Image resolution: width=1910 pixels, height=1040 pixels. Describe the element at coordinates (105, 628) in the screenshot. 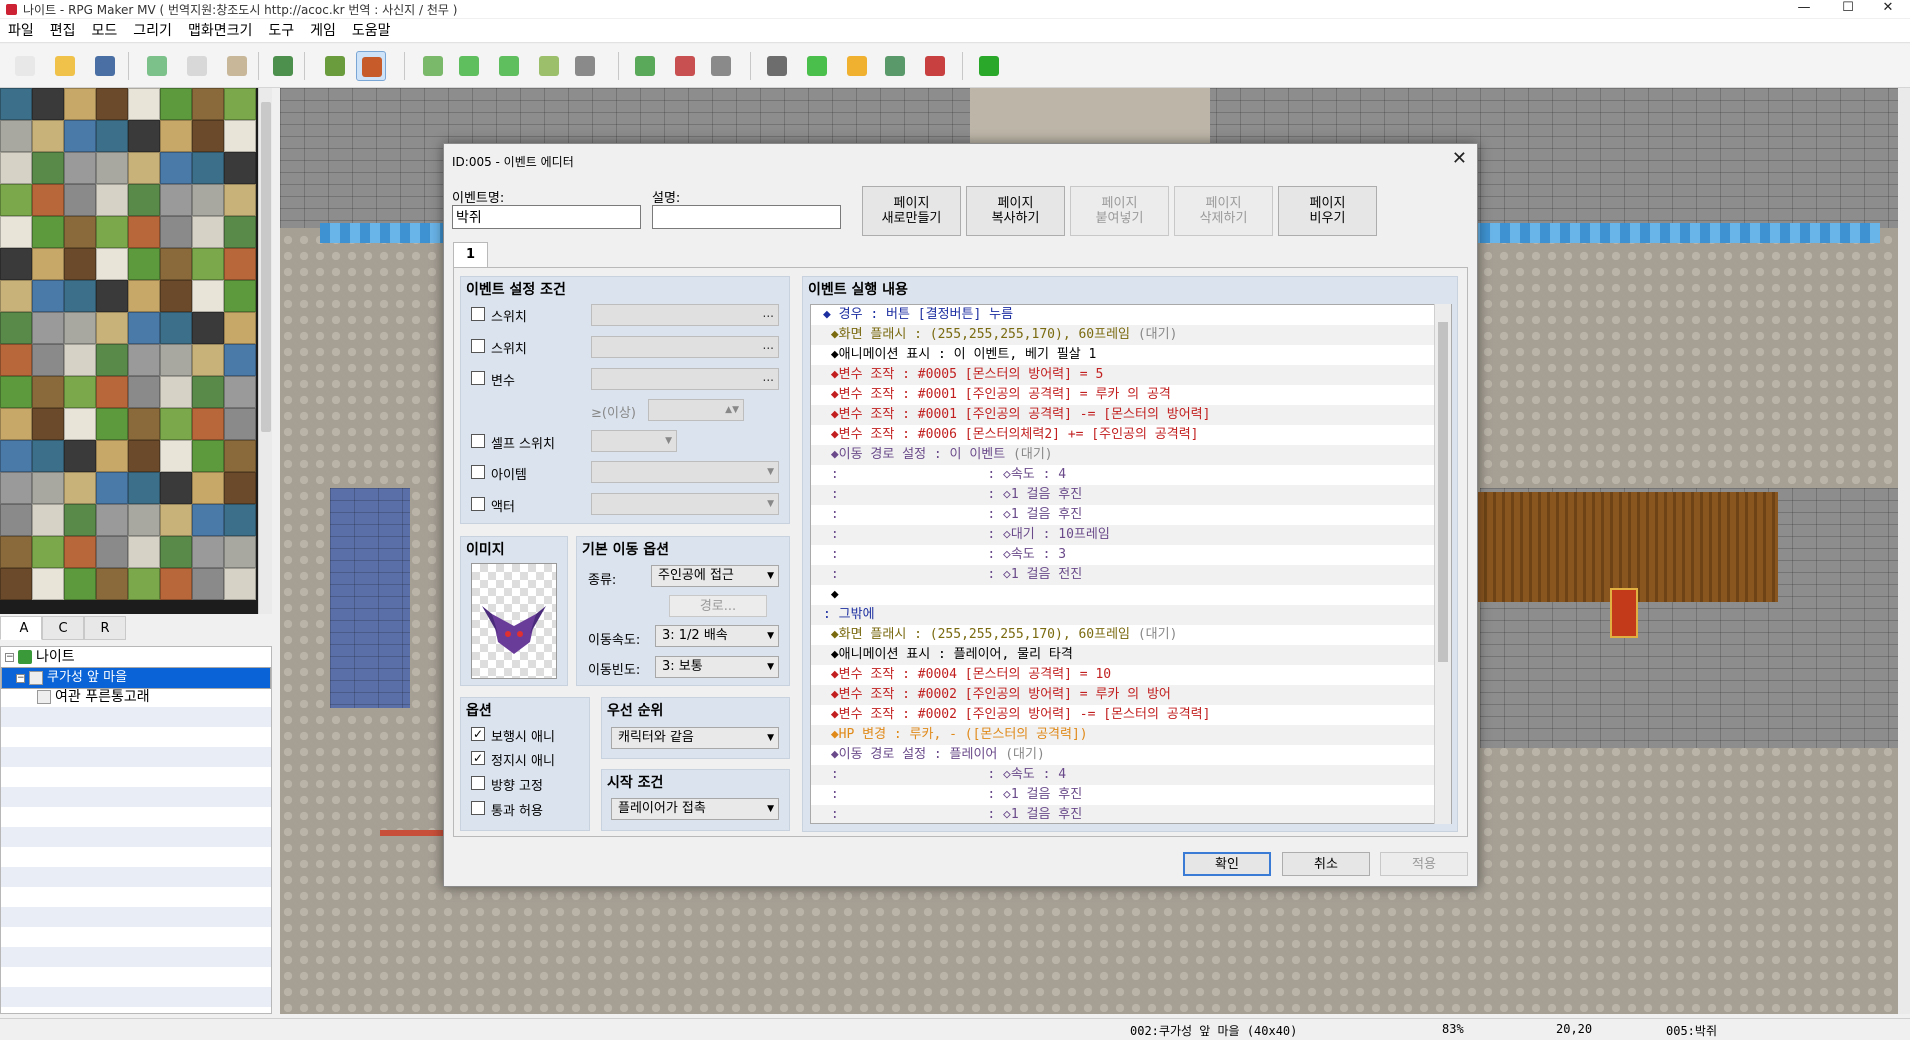

I see `tile-tab-r: R` at that location.